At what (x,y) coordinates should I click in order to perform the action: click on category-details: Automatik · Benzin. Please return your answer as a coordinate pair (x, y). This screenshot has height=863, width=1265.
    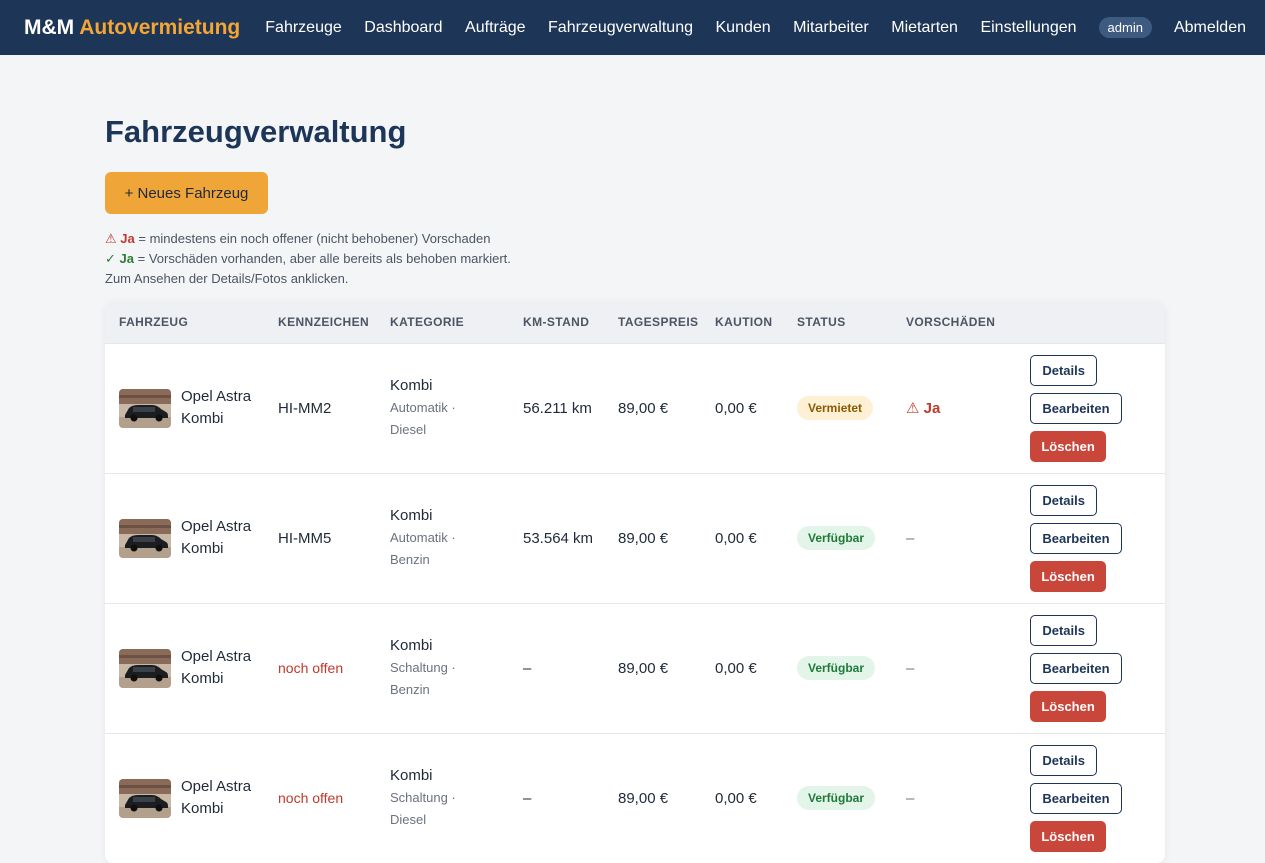
    Looking at the image, I should click on (423, 548).